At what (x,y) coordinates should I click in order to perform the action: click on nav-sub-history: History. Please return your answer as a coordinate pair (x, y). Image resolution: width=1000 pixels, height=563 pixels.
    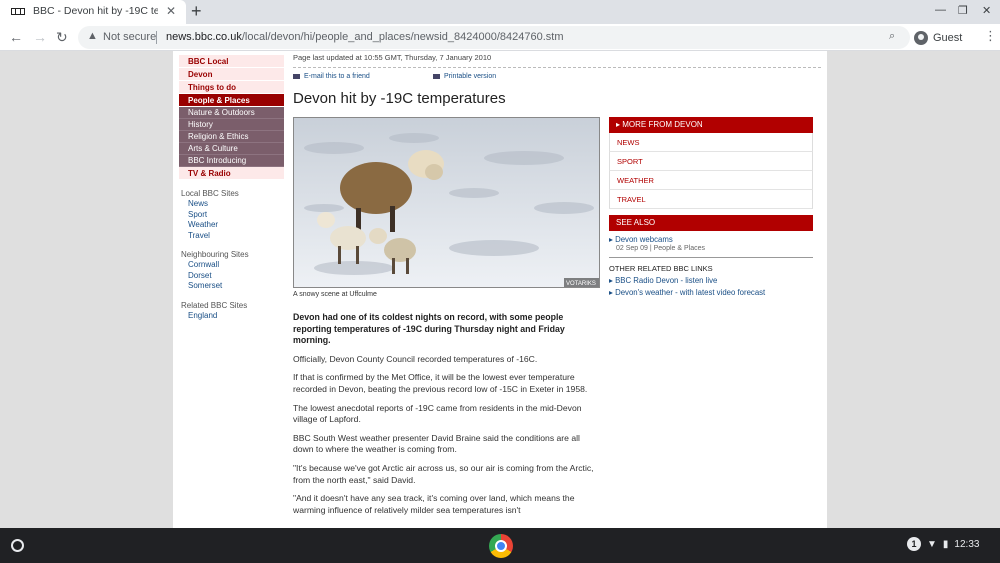
    Looking at the image, I should click on (231, 125).